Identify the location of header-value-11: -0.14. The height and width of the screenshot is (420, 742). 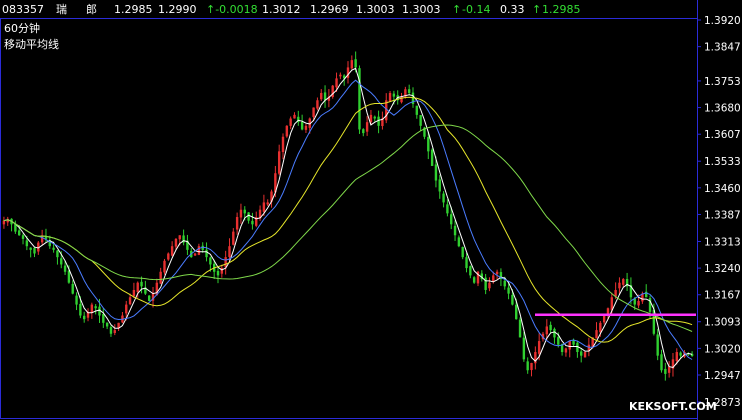
(476, 9).